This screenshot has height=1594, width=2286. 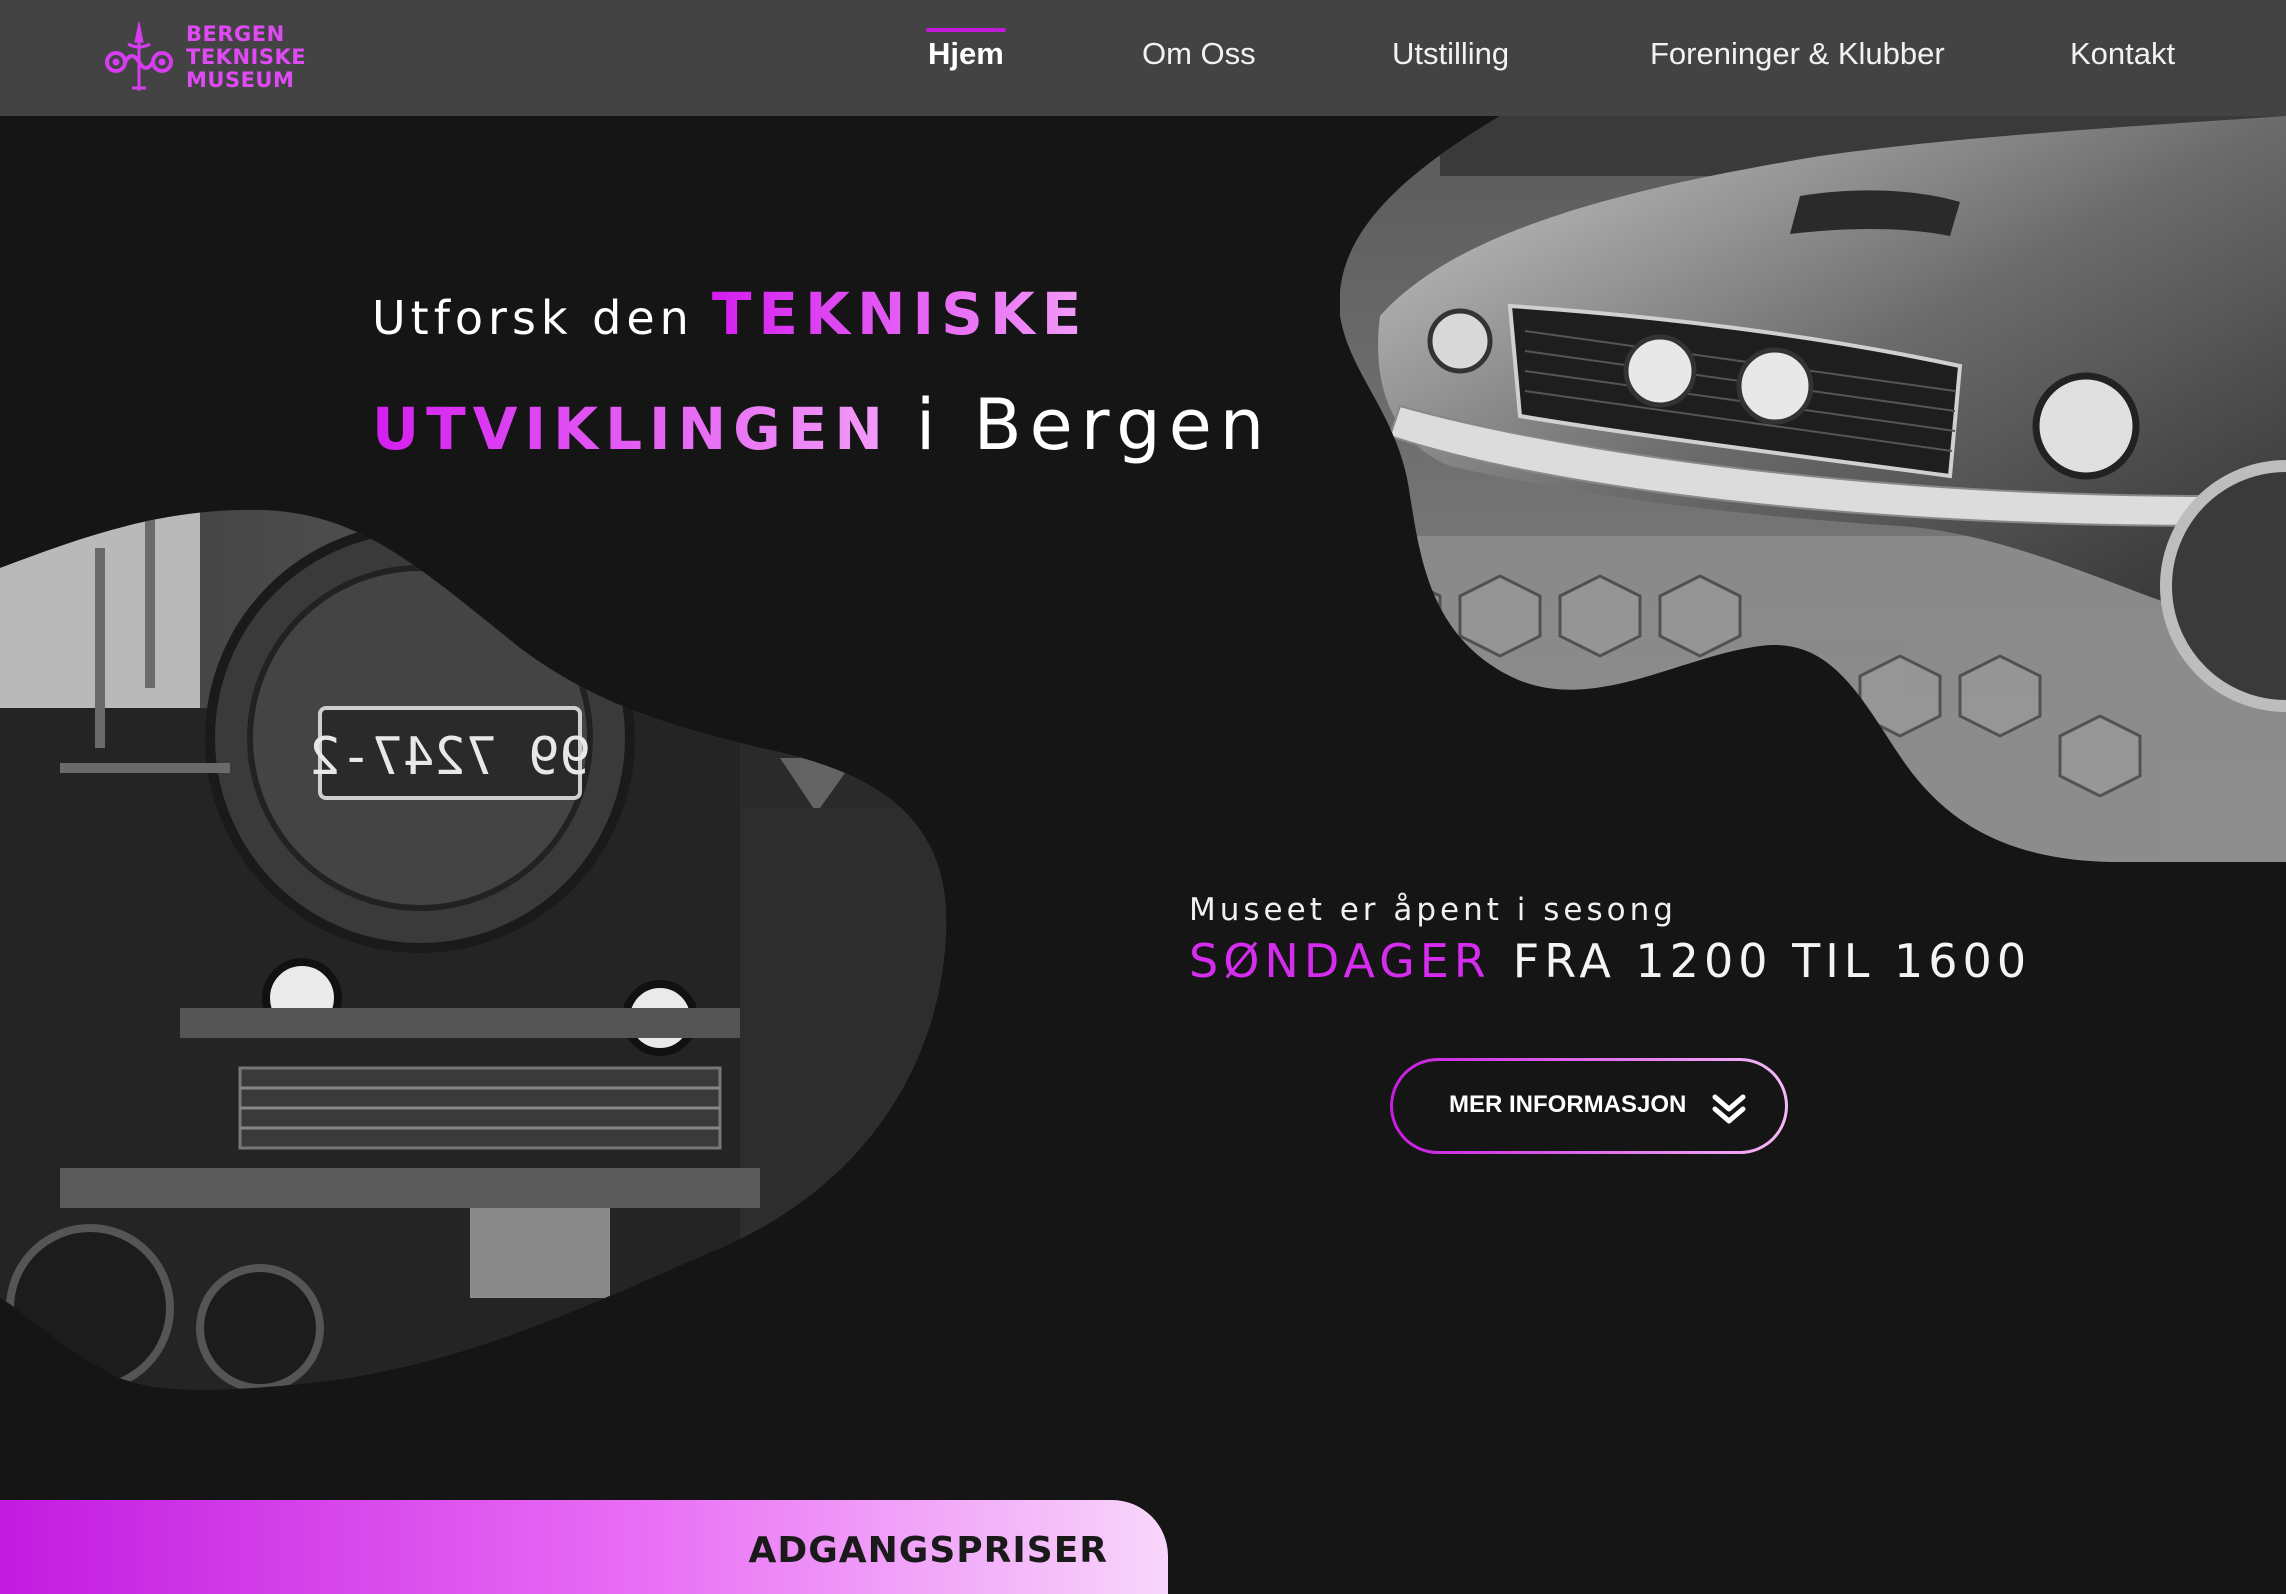 I want to click on more-info-button: MER INFORMASJON, so click(x=1589, y=1106).